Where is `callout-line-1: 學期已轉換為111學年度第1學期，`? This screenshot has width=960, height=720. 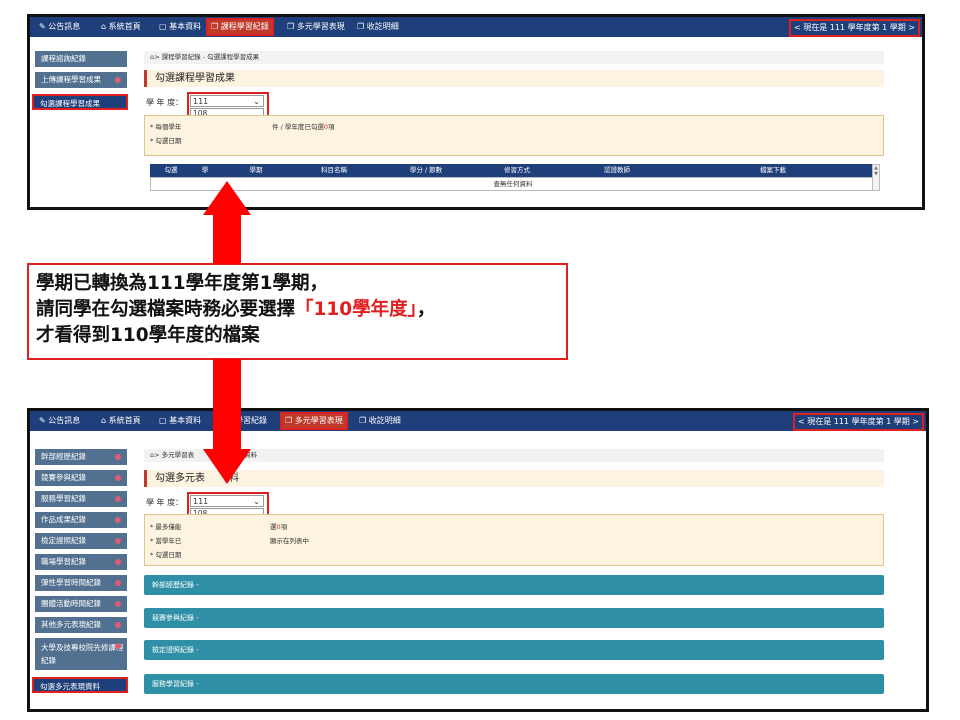 callout-line-1: 學期已轉換為111學年度第1學期， is located at coordinates (182, 283).